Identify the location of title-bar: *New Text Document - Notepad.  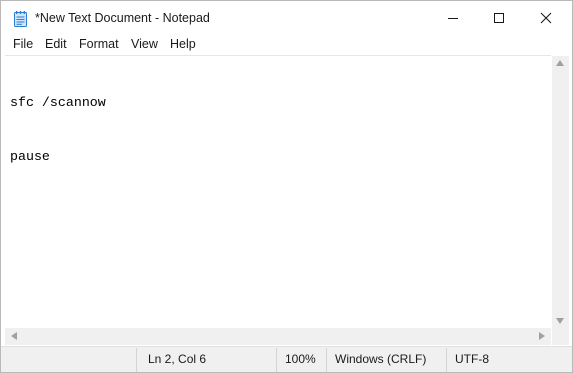
(286, 18).